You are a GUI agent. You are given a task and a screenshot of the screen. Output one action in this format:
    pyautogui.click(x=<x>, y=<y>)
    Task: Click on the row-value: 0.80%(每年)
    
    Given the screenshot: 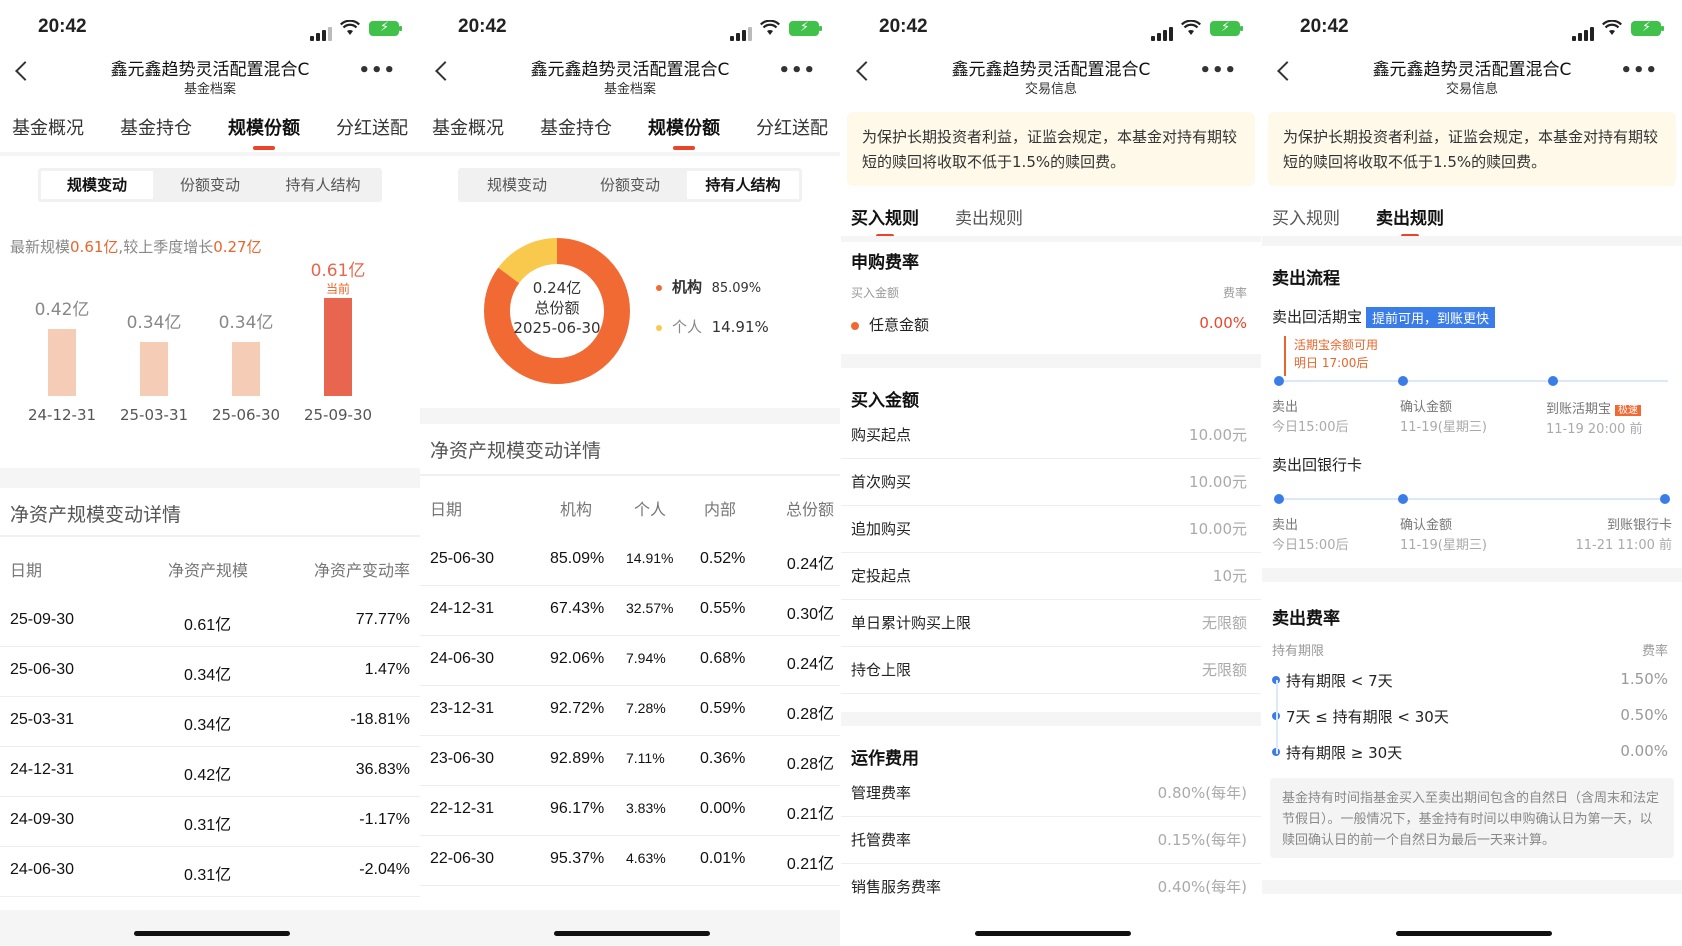 What is the action you would take?
    pyautogui.click(x=1202, y=793)
    